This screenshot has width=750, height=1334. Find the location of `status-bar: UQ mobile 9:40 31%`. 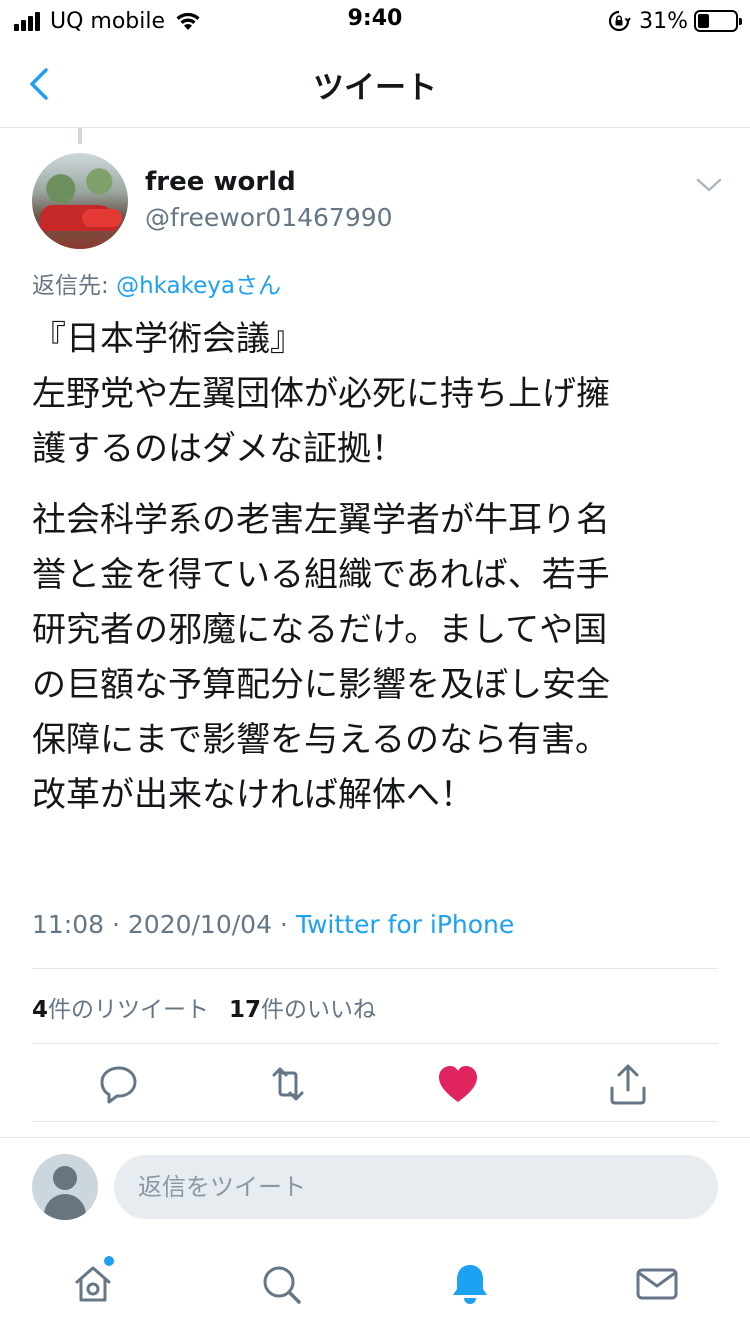

status-bar: UQ mobile 9:40 31% is located at coordinates (375, 20).